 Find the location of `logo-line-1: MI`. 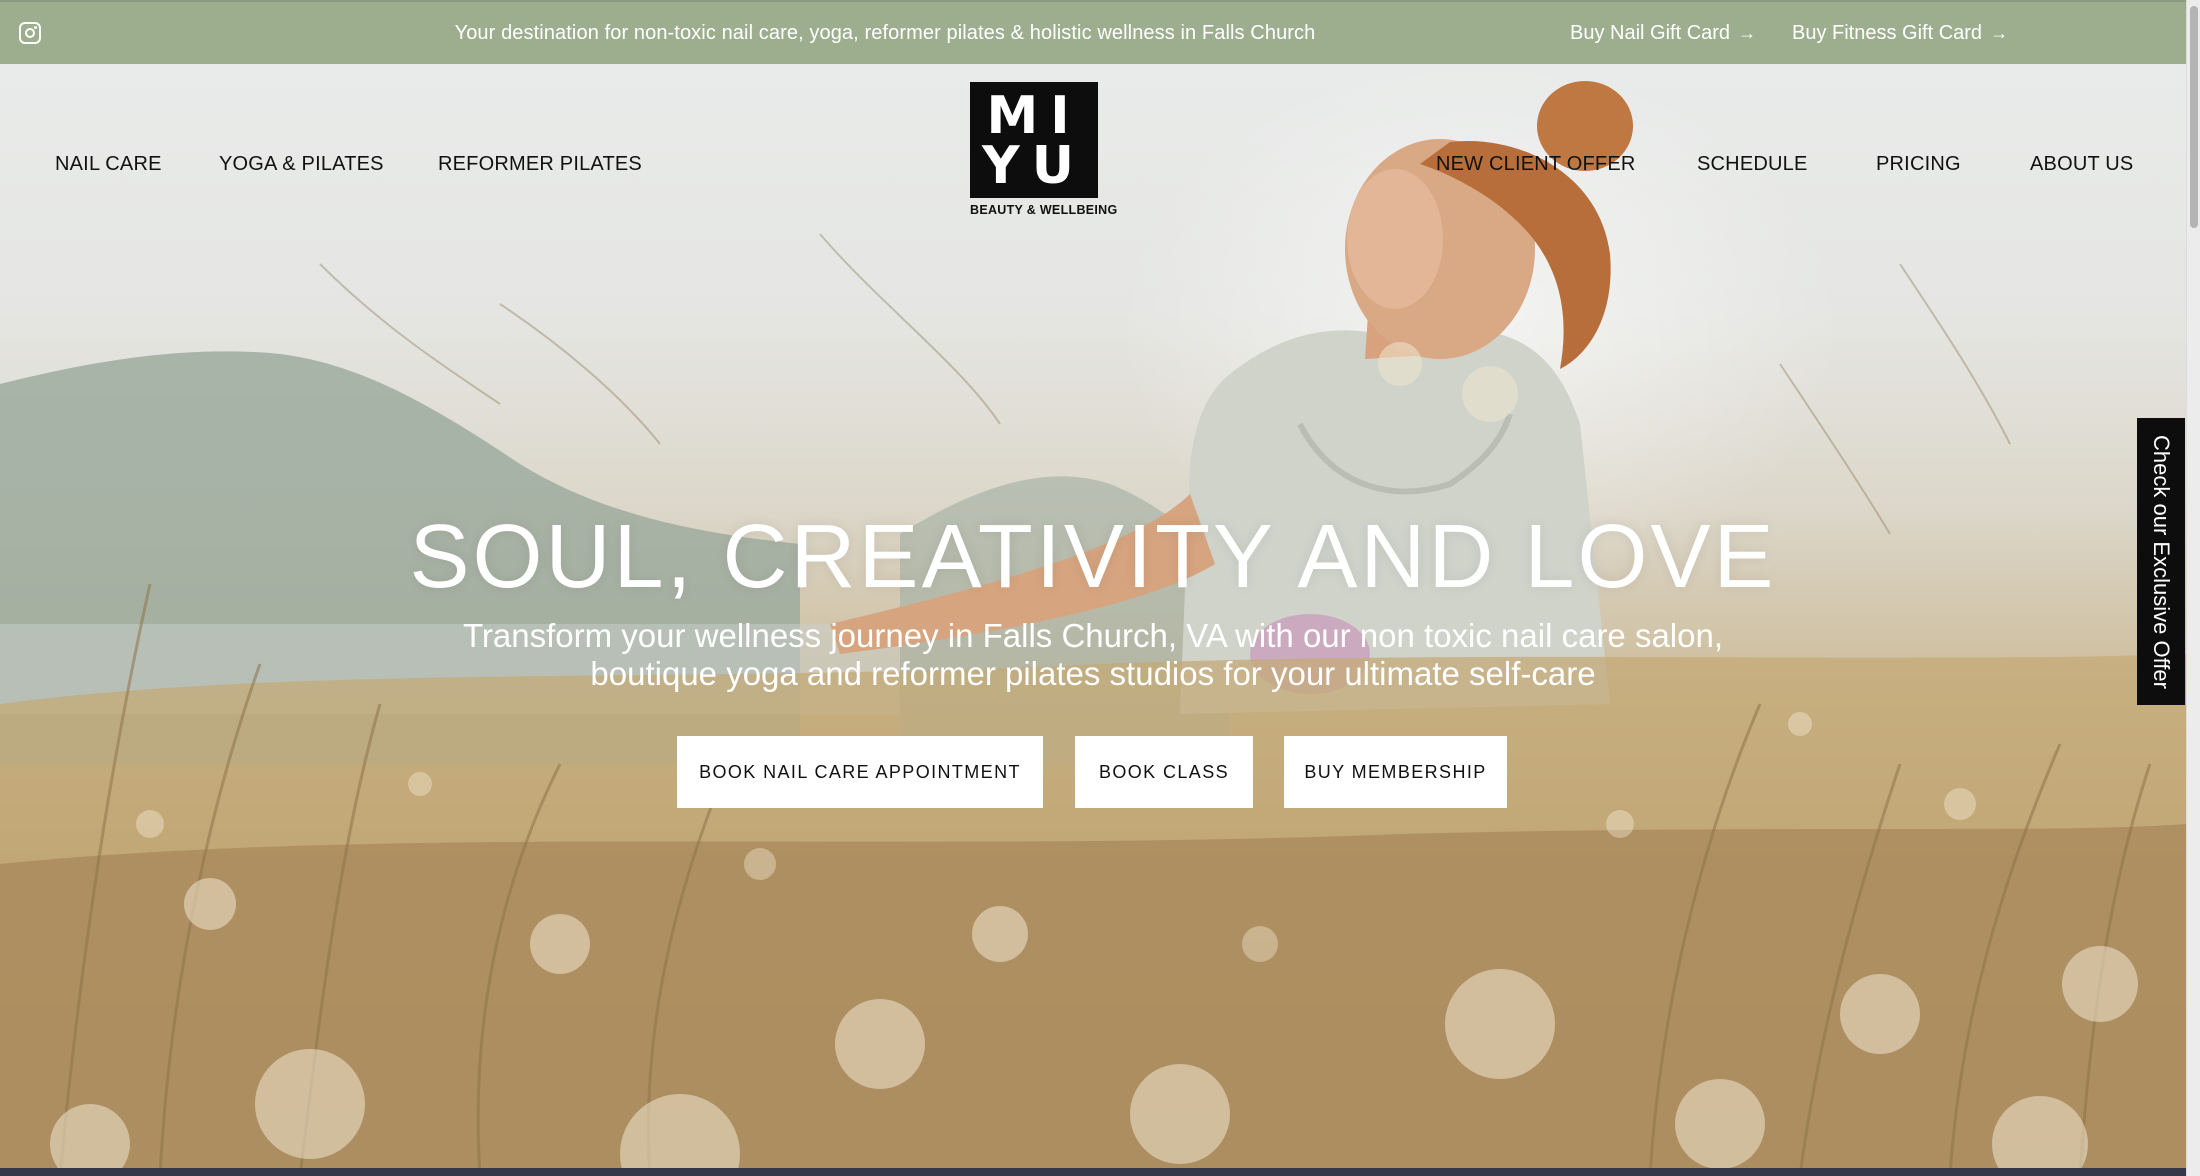

logo-line-1: MI is located at coordinates (1034, 116).